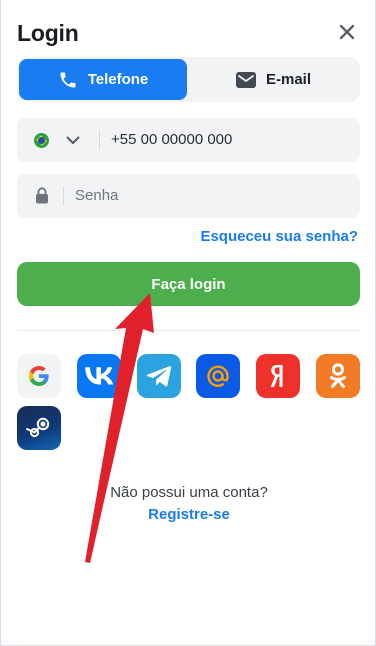 This screenshot has width=376, height=646. I want to click on vk-login-button, so click(99, 376).